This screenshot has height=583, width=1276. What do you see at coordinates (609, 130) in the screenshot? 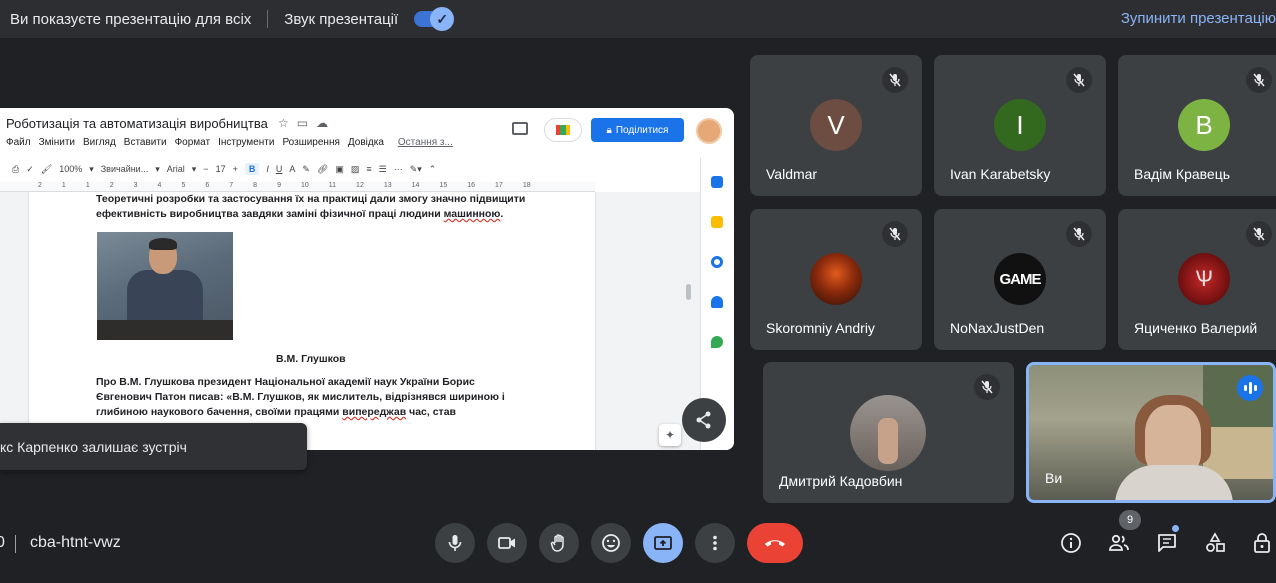
I see `lock-icon: 🔒︎` at bounding box center [609, 130].